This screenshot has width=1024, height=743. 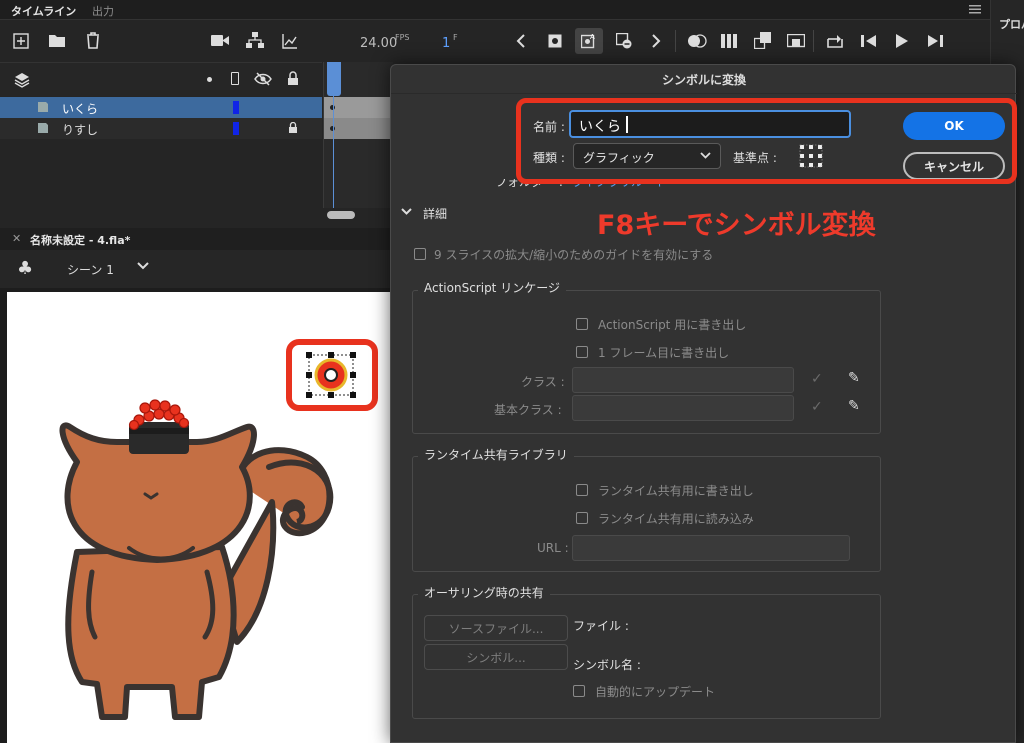 I want to click on actionscript-legend: ActionScript リンケージ, so click(x=492, y=287).